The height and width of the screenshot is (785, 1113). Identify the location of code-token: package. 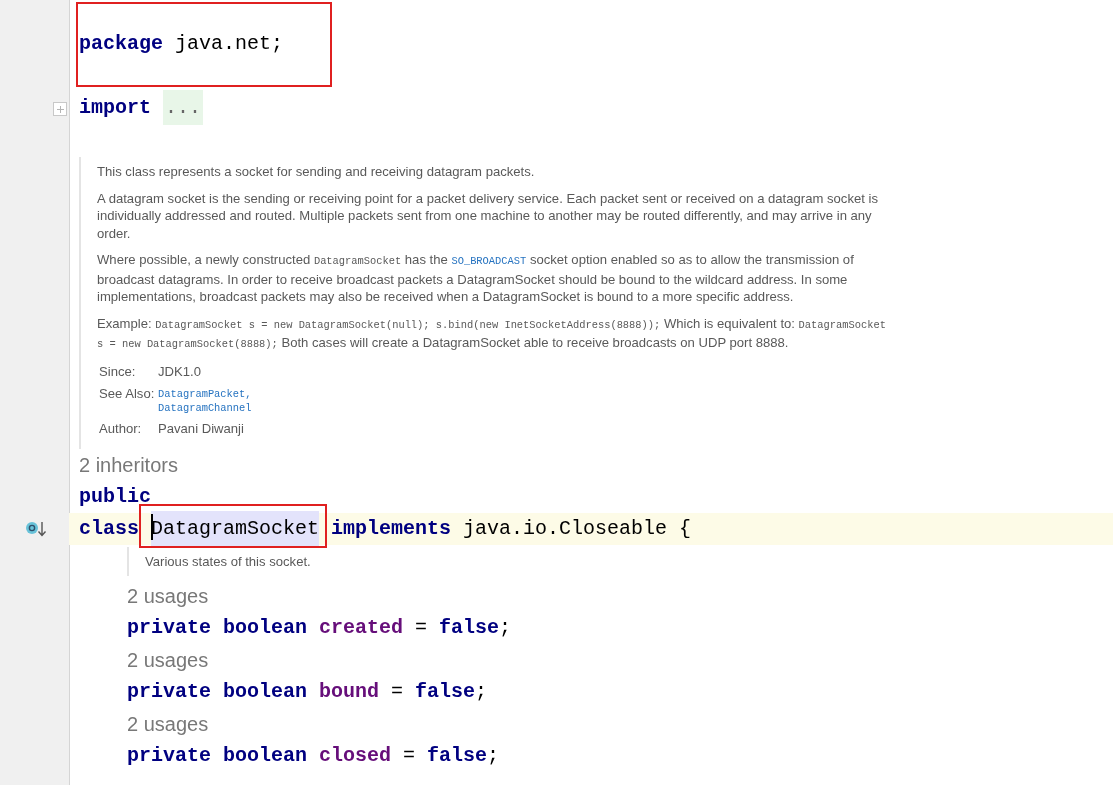
(121, 43).